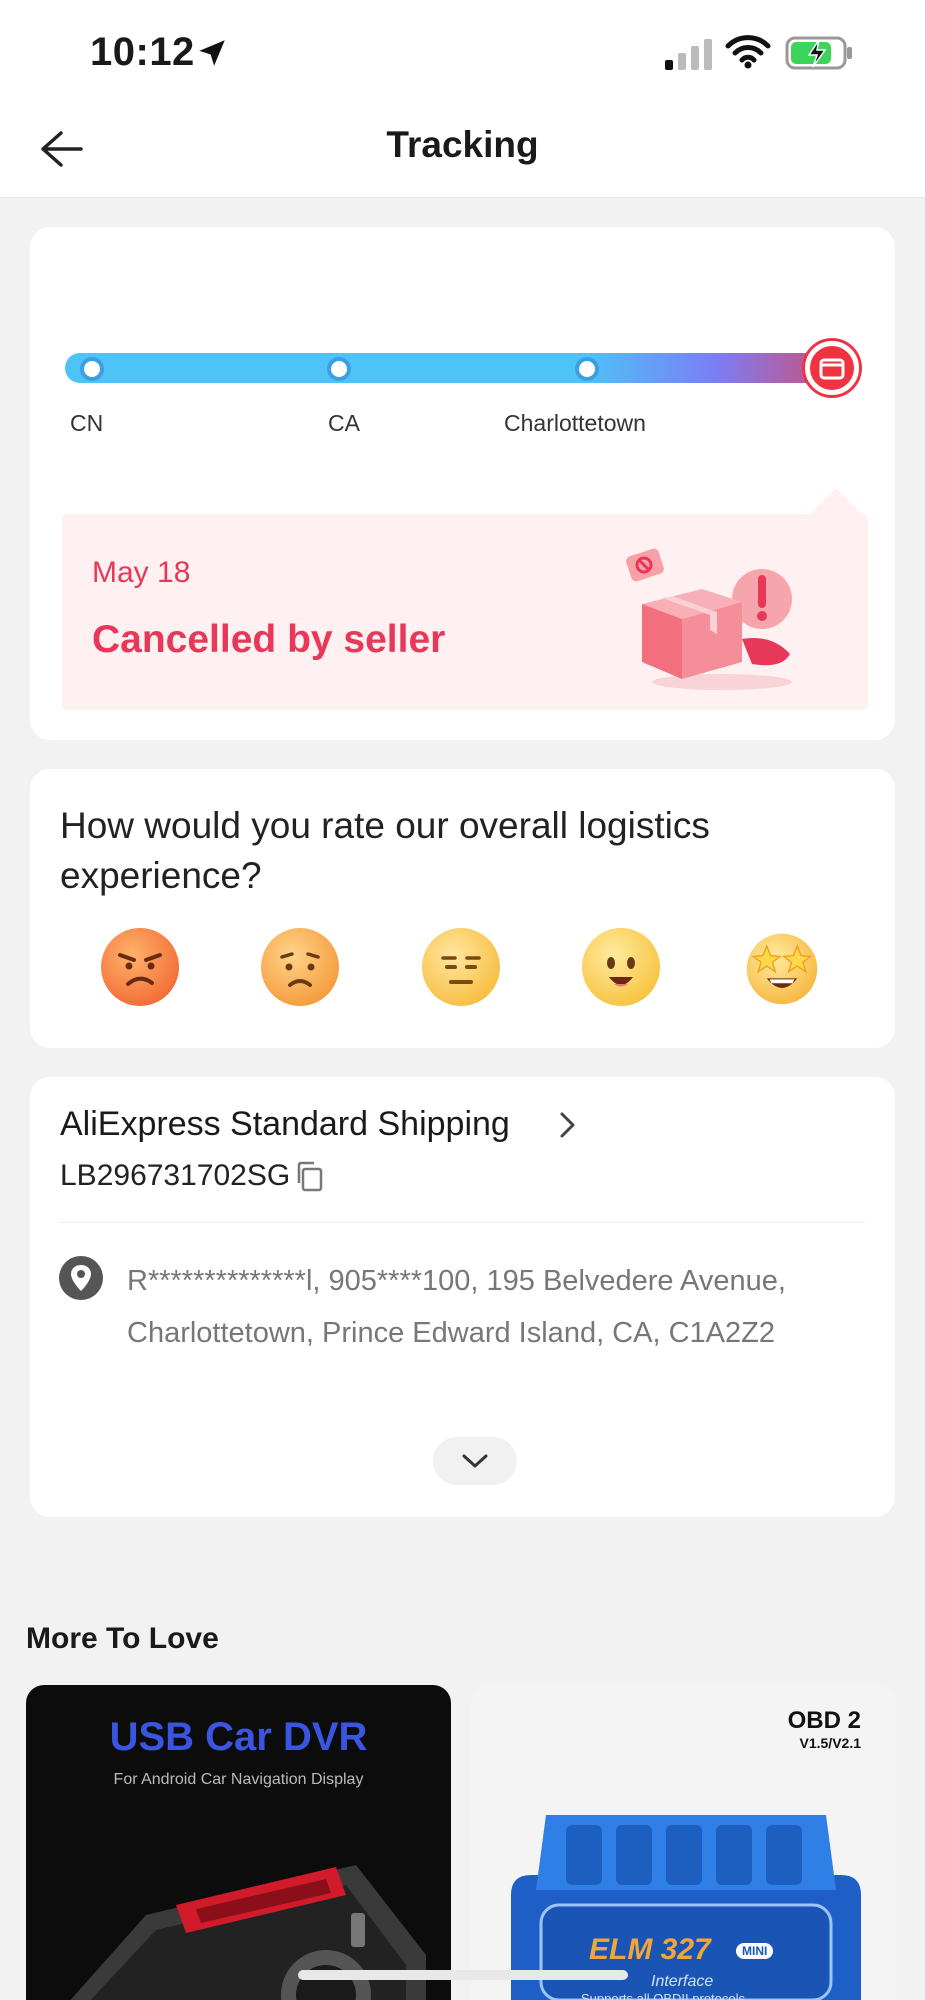  I want to click on wifi-icon, so click(748, 52).